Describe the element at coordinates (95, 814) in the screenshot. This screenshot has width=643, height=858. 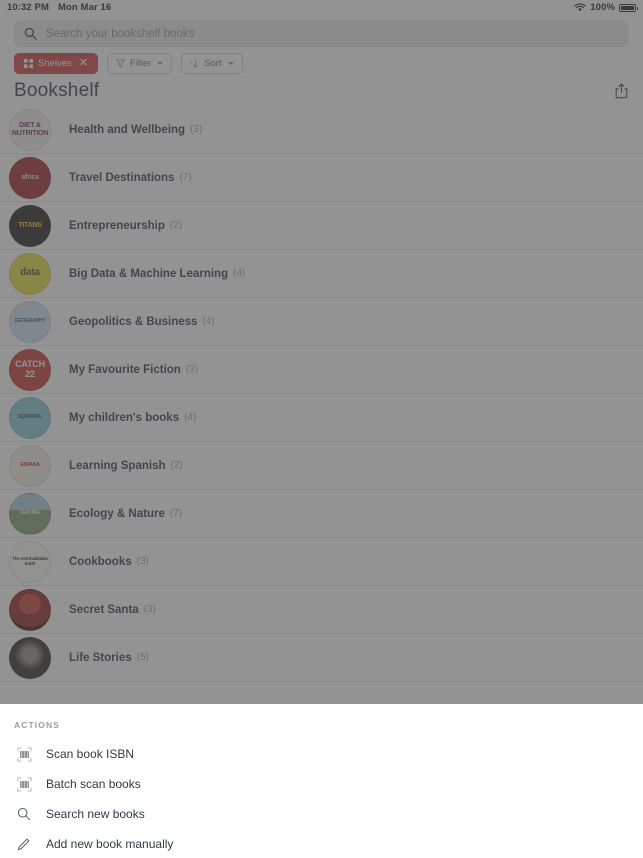
I see `action-label: Search new books` at that location.